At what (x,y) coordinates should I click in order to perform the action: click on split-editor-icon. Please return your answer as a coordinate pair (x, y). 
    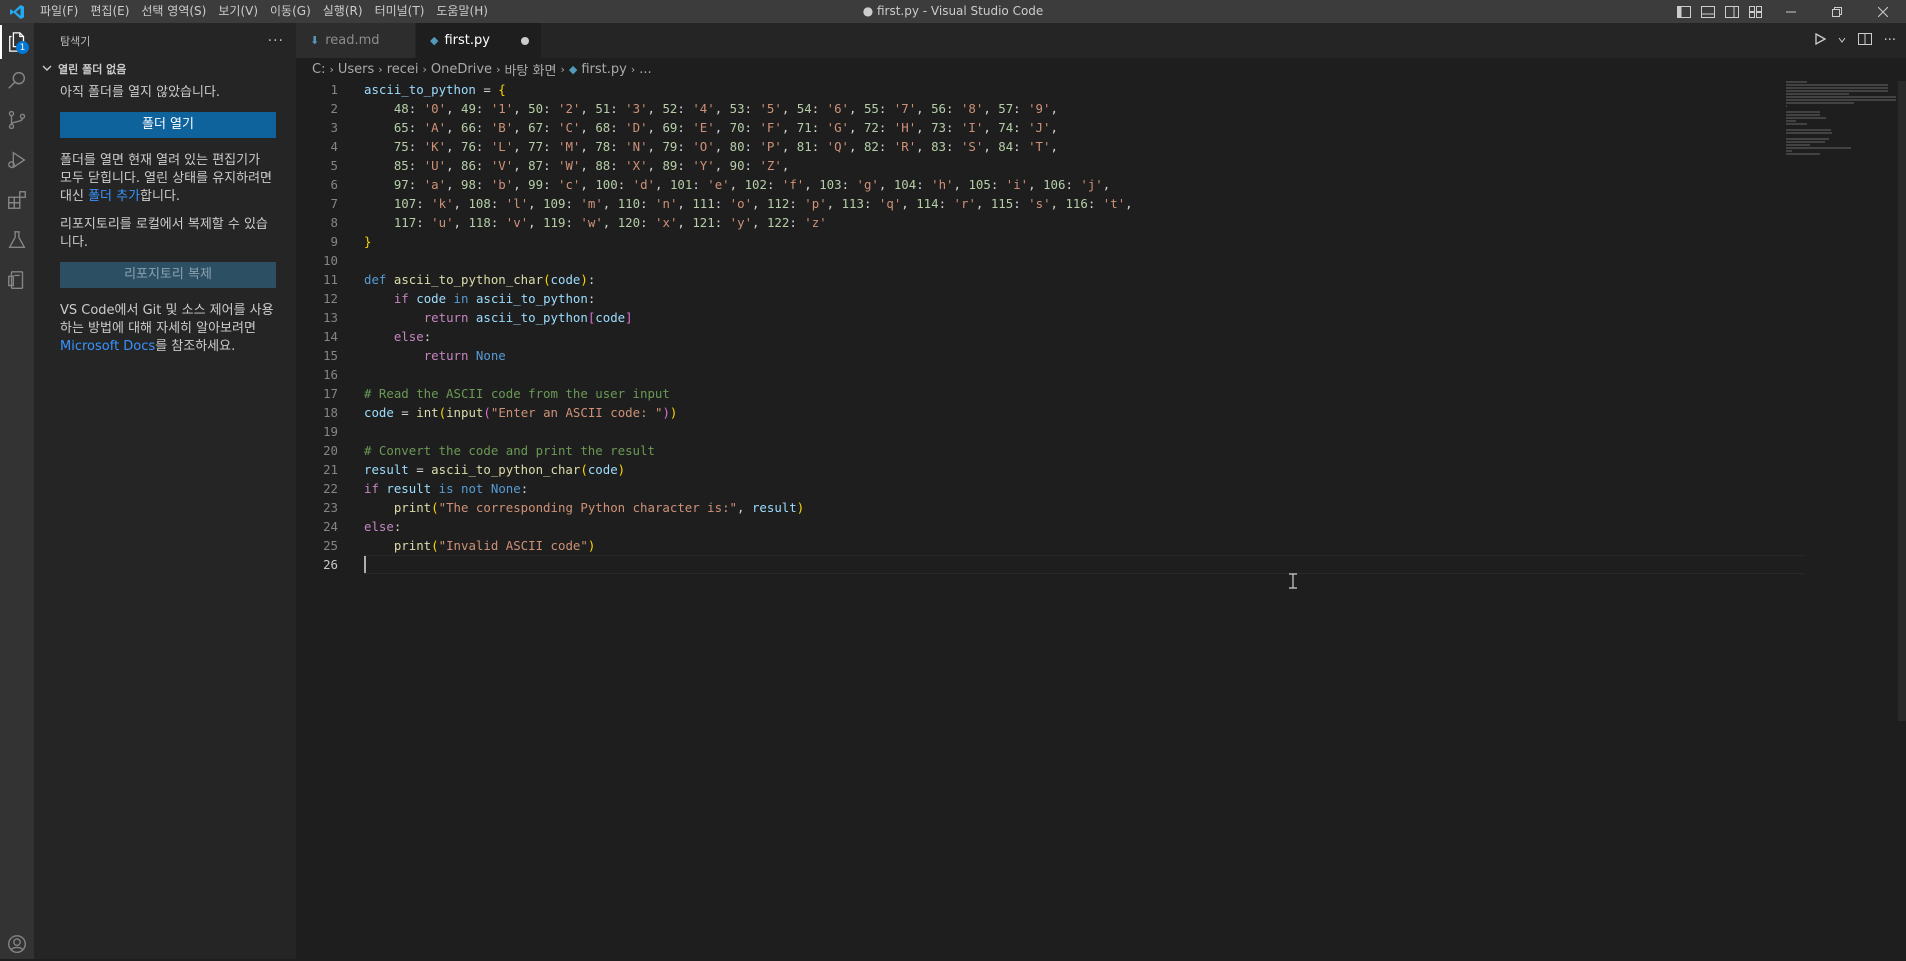
    Looking at the image, I should click on (1864, 40).